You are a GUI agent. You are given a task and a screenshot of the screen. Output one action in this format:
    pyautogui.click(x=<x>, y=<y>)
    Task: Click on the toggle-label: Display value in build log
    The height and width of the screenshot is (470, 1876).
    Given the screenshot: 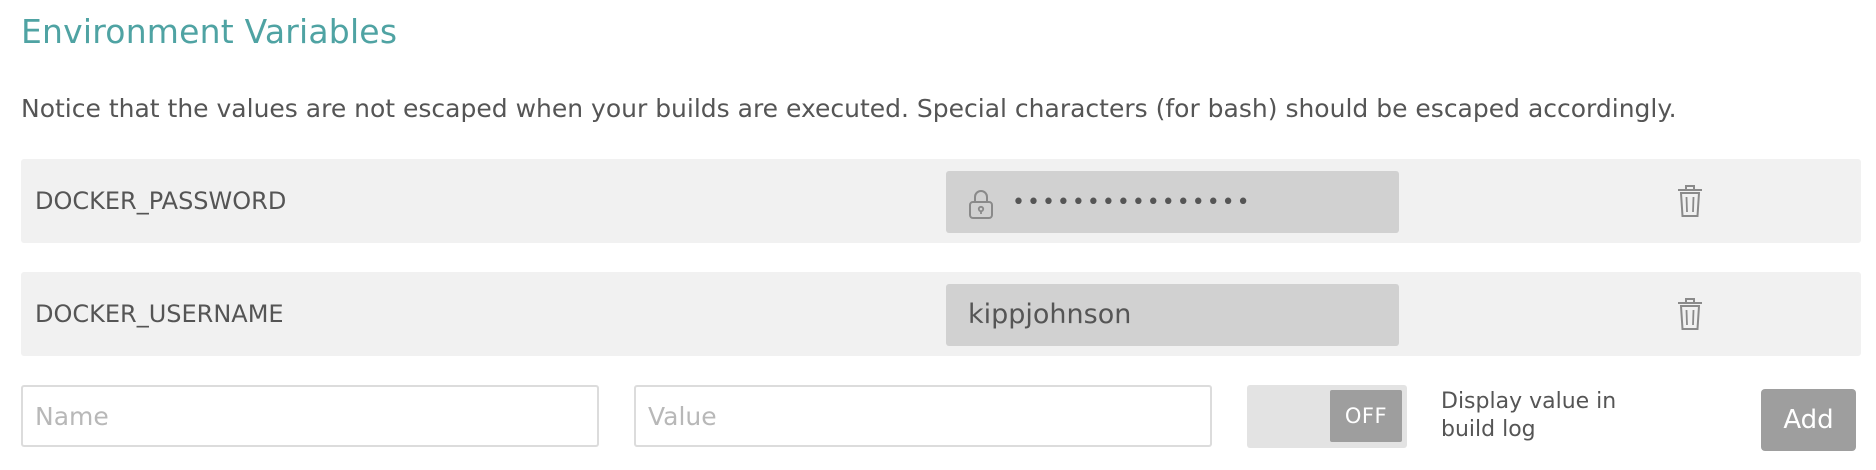 What is the action you would take?
    pyautogui.click(x=1529, y=415)
    